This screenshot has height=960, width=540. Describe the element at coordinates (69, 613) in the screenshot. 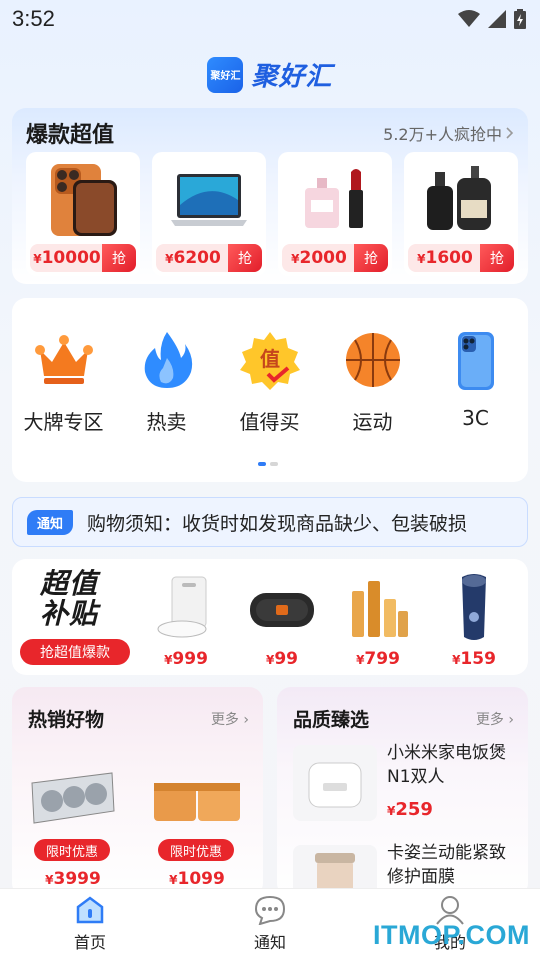

I see `subsidy-title-line2: 补贴` at that location.